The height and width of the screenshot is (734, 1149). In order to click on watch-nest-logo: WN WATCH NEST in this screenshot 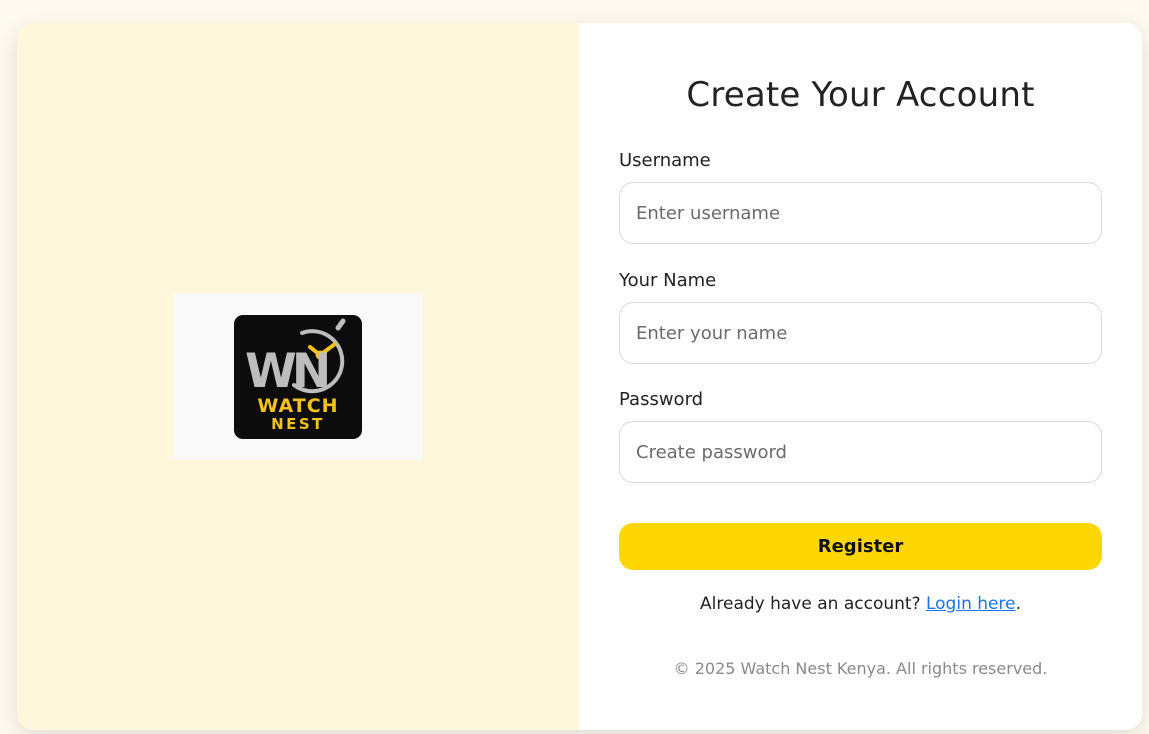, I will do `click(298, 377)`.